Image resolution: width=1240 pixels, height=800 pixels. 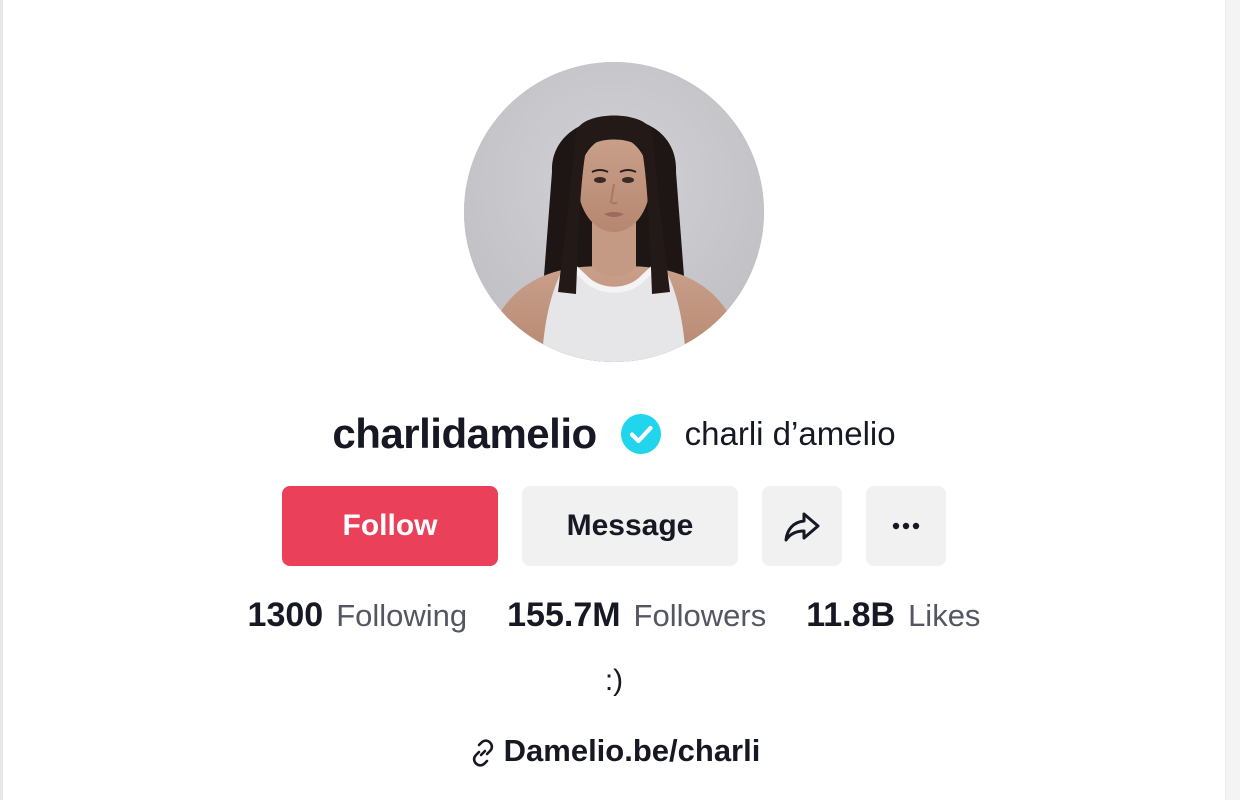 I want to click on ellipsis-icon, so click(x=906, y=526).